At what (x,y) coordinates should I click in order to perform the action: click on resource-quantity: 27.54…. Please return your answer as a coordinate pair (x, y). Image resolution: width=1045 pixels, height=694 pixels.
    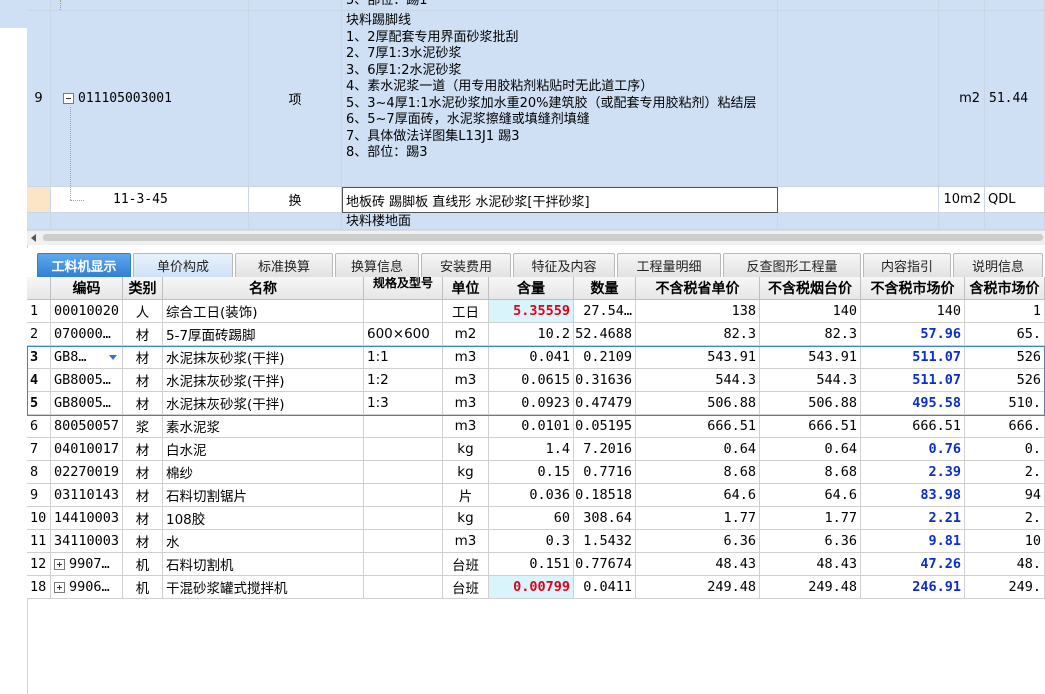
    Looking at the image, I should click on (605, 311).